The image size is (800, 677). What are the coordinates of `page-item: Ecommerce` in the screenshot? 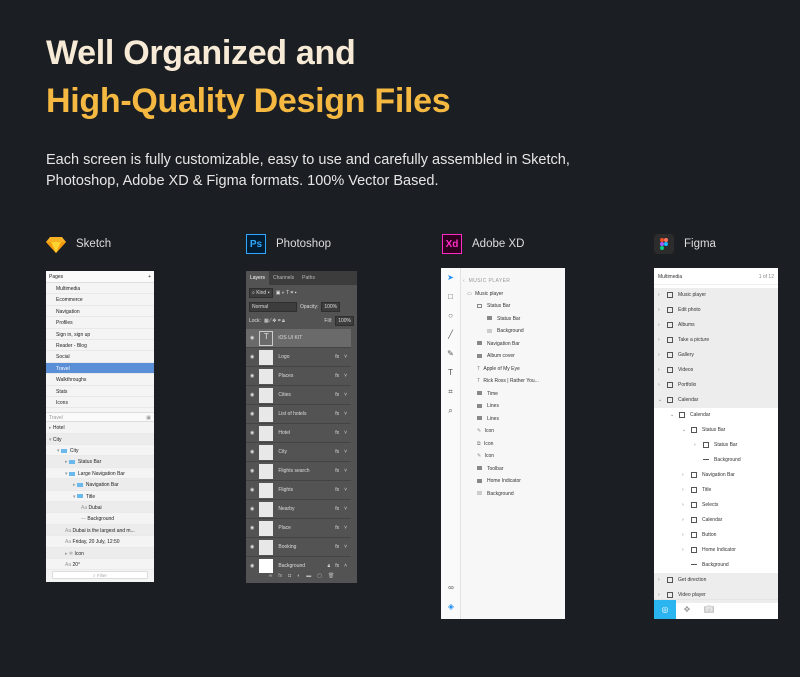 It's located at (100, 300).